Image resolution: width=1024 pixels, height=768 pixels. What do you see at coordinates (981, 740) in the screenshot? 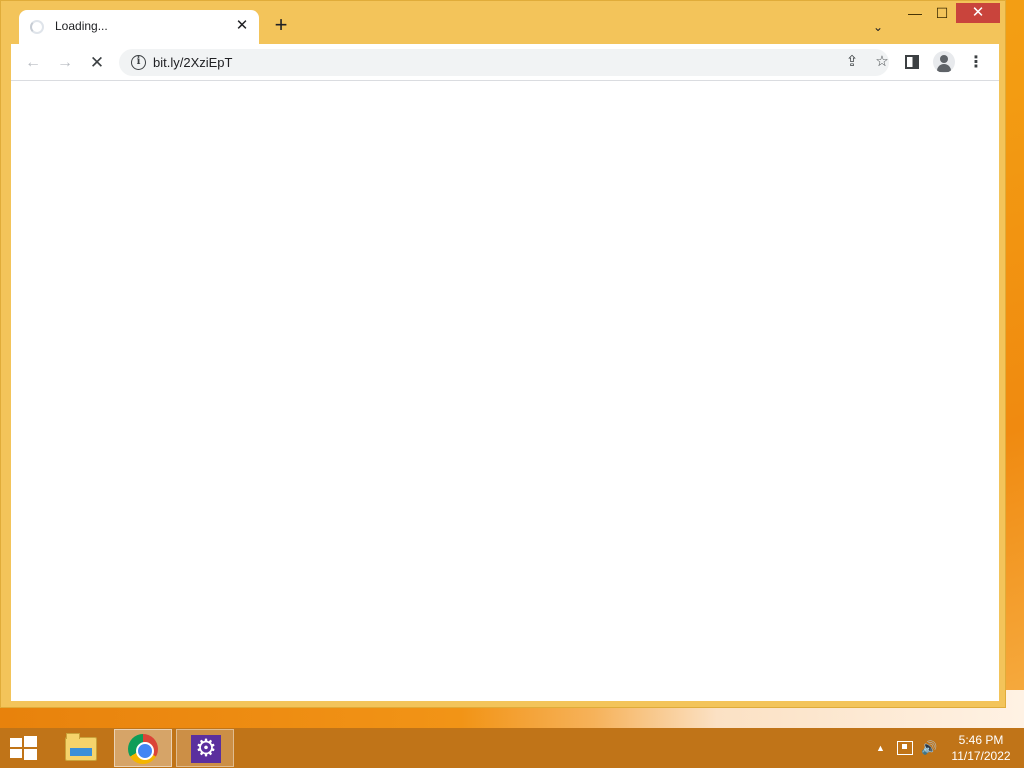
I see `clock-time: 5:46 PM` at bounding box center [981, 740].